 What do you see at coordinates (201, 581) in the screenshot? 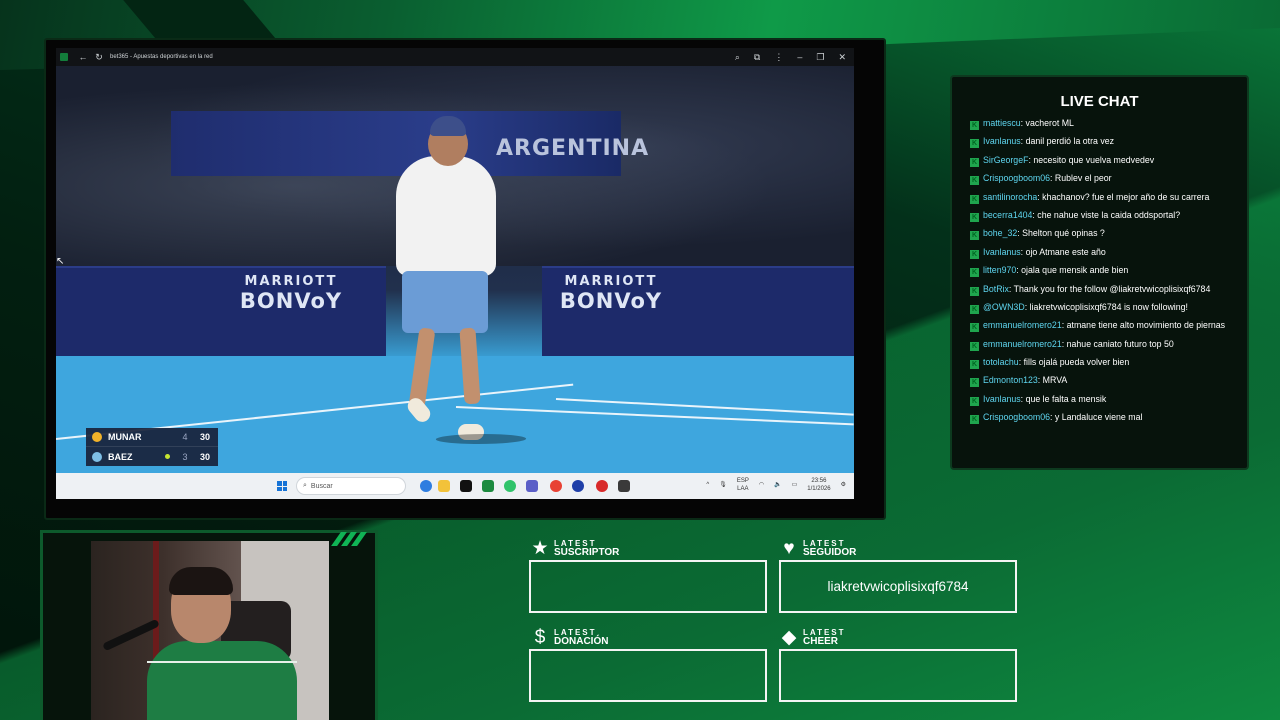
I see `streamer-hair` at bounding box center [201, 581].